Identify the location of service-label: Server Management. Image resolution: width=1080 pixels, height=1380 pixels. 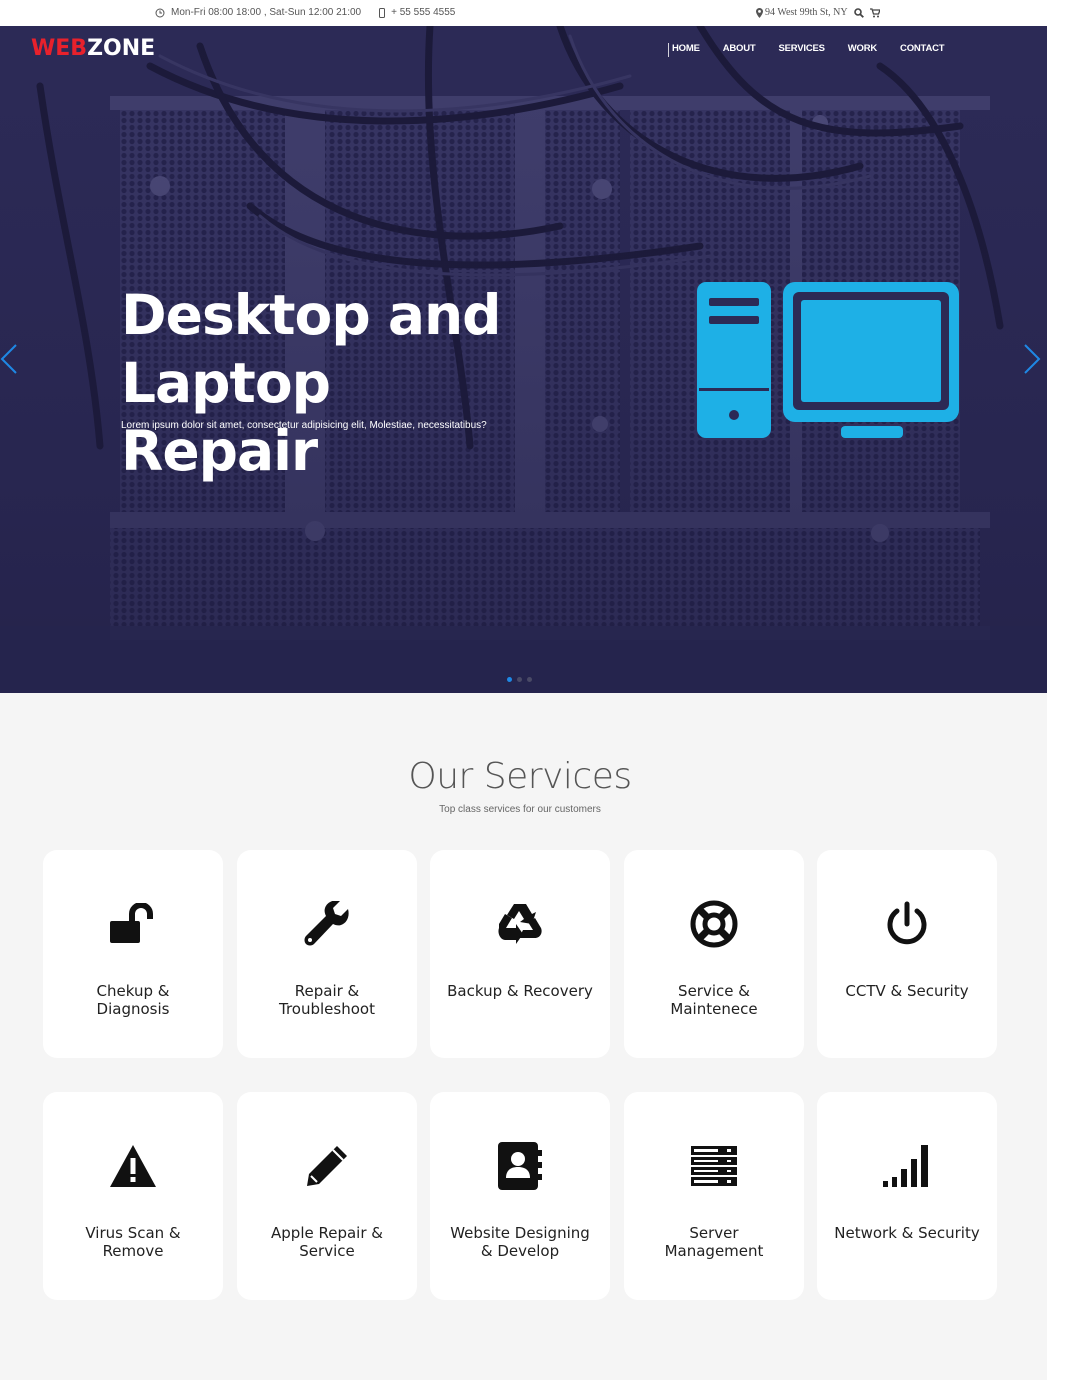
(714, 1242).